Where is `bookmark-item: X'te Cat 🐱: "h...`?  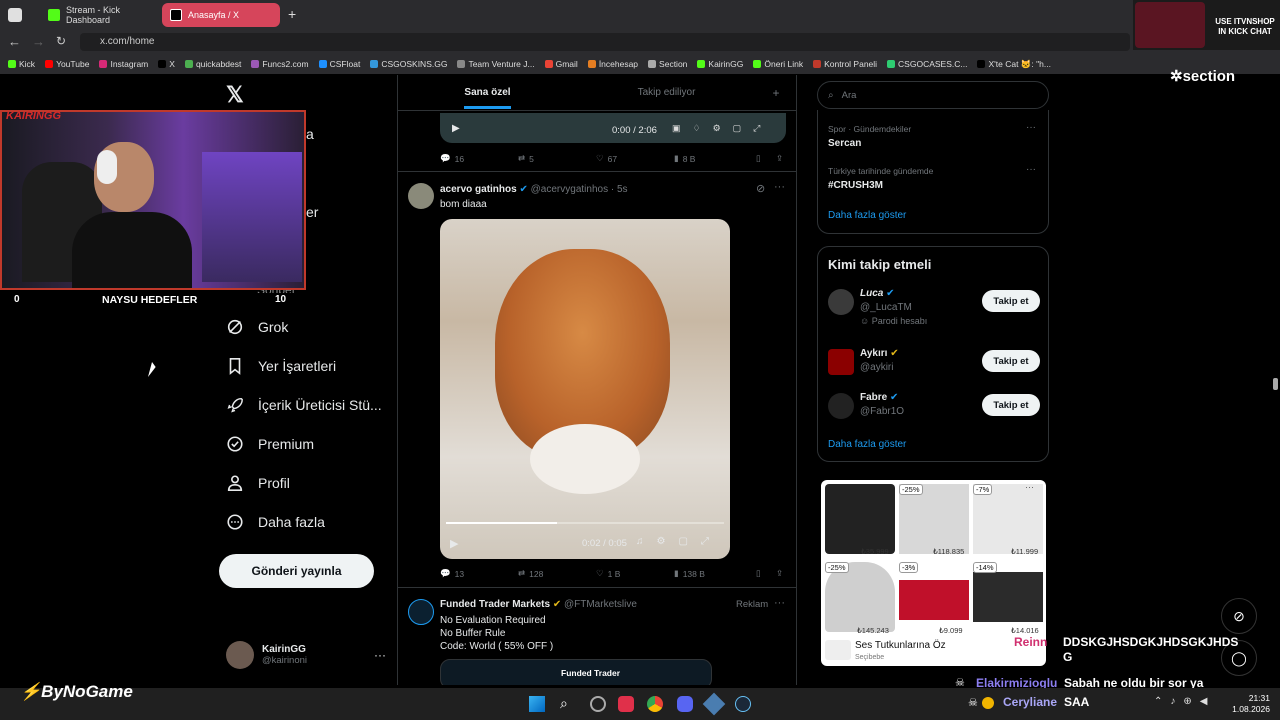 bookmark-item: X'te Cat 🐱: "h... is located at coordinates (1014, 64).